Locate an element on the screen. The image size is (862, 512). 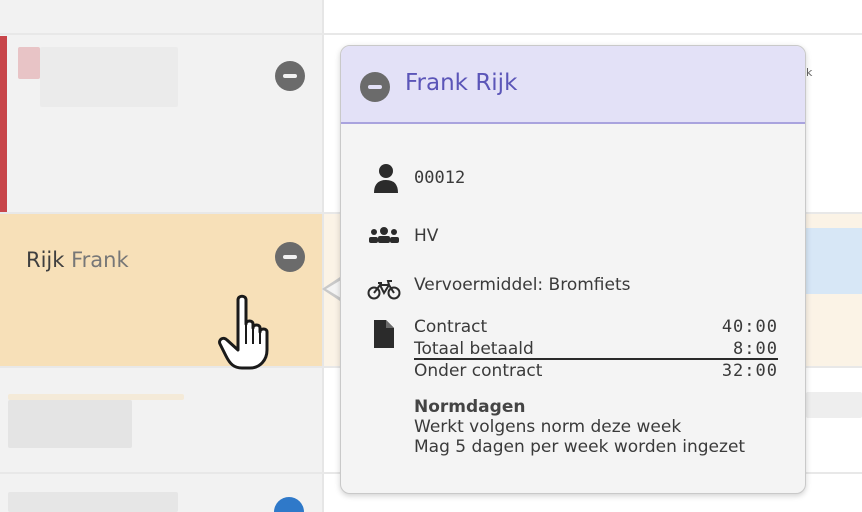
norm-days-title: Normdagen is located at coordinates (470, 407).